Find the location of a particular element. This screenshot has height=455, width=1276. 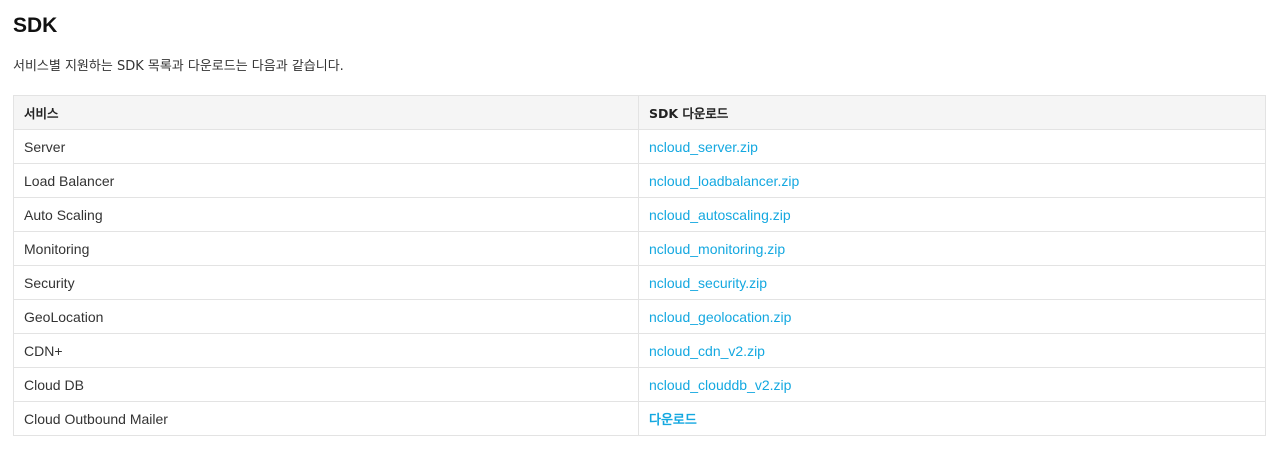

service-name: CDN+ is located at coordinates (326, 350).